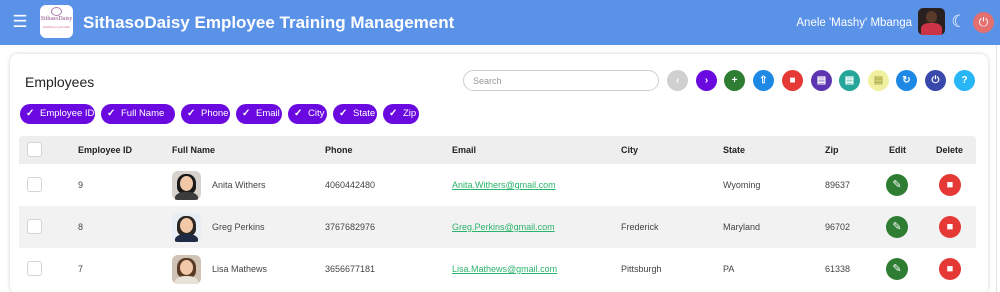 This screenshot has width=1000, height=292. Describe the element at coordinates (742, 227) in the screenshot. I see `cell-state: Maryland` at that location.